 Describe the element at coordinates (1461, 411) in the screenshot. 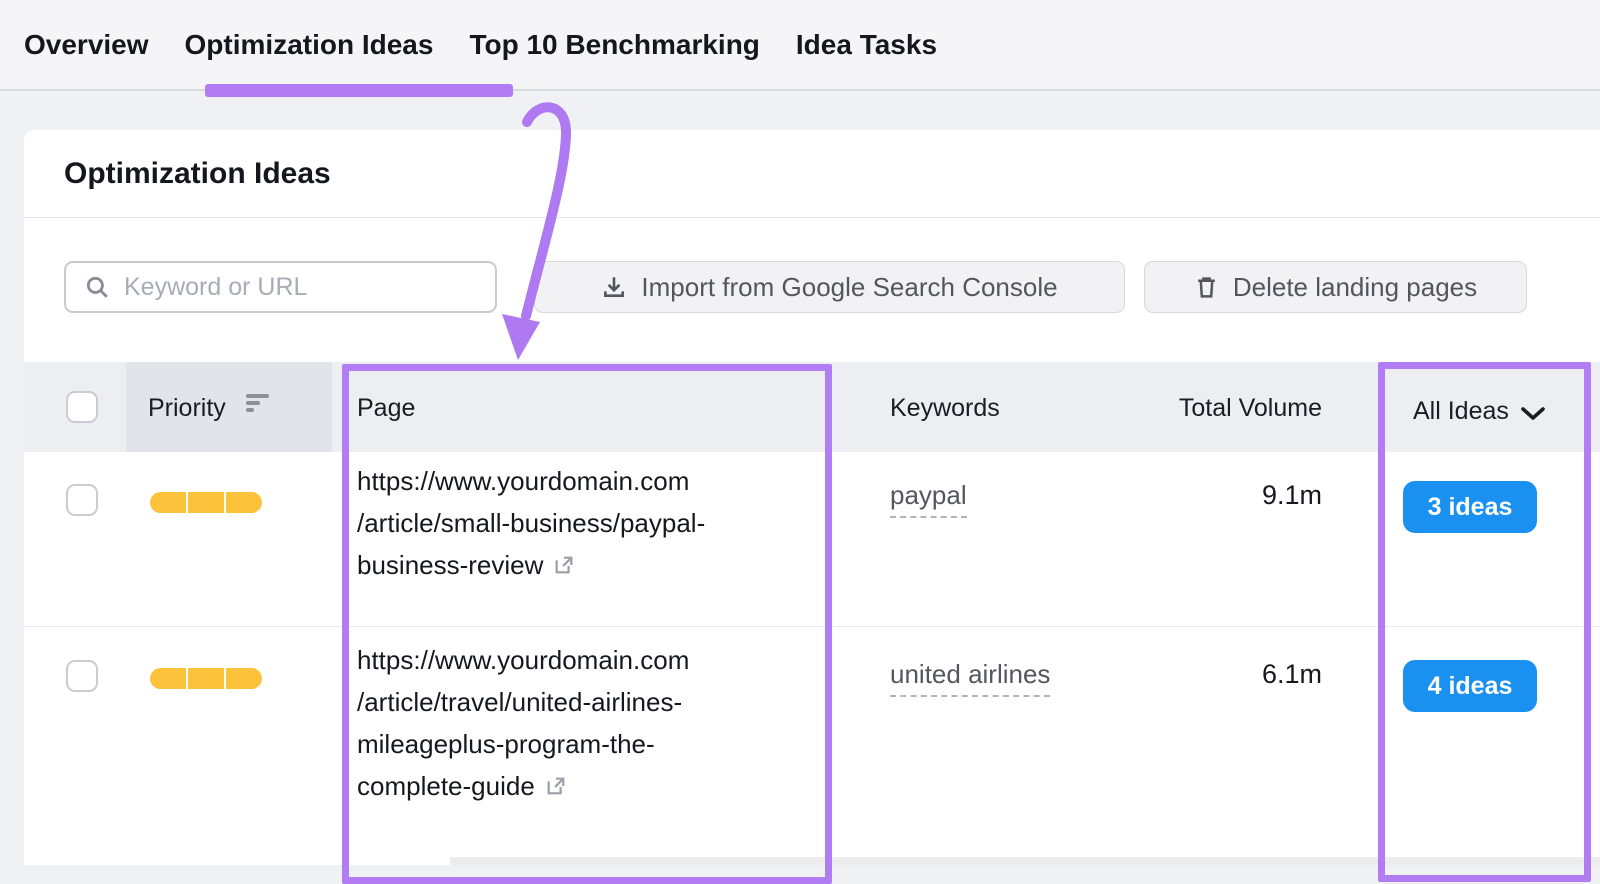

I see `ideas-filter-dropdown: All Ideas` at that location.